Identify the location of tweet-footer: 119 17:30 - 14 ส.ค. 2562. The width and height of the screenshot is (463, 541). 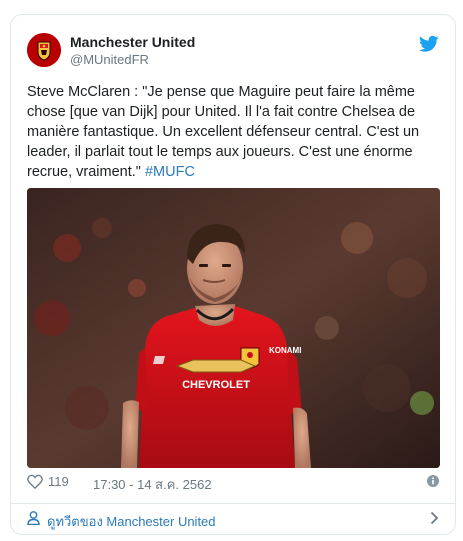
(233, 483).